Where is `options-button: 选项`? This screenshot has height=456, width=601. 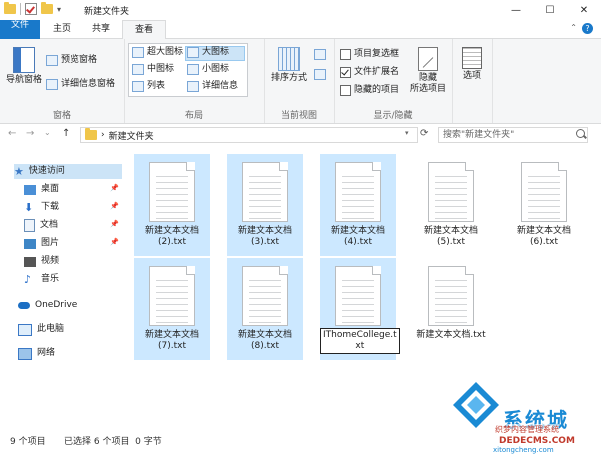 options-button: 选项 is located at coordinates (472, 64).